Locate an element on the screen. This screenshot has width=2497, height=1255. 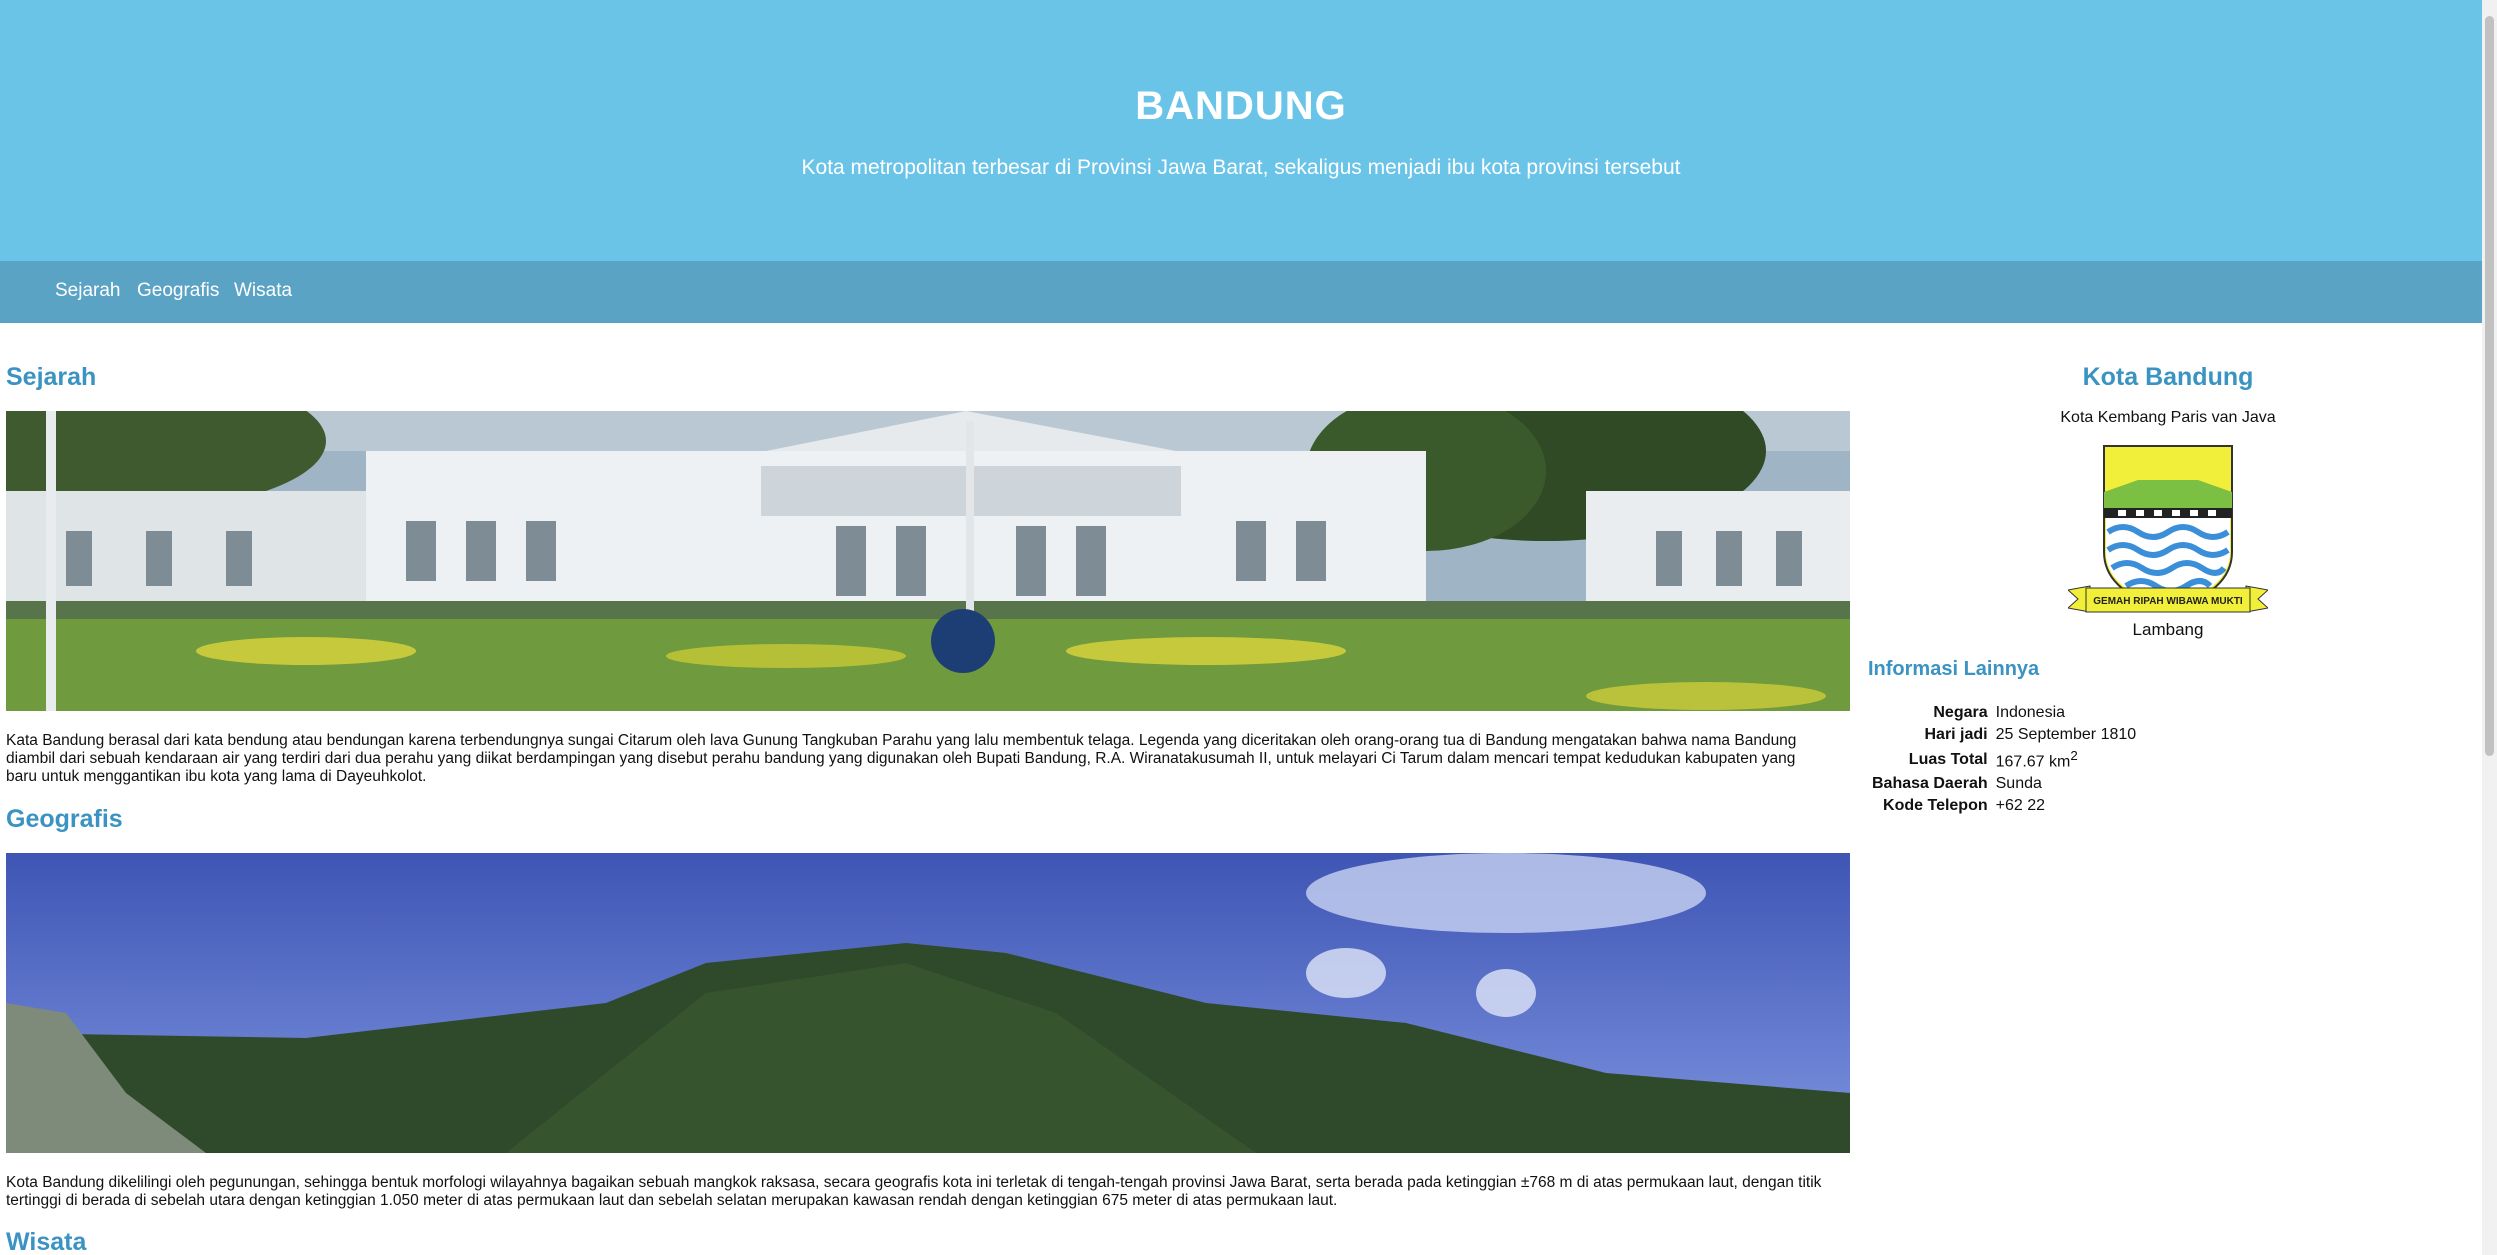
nav-link-sejarah: Sejarah is located at coordinates (88, 291).